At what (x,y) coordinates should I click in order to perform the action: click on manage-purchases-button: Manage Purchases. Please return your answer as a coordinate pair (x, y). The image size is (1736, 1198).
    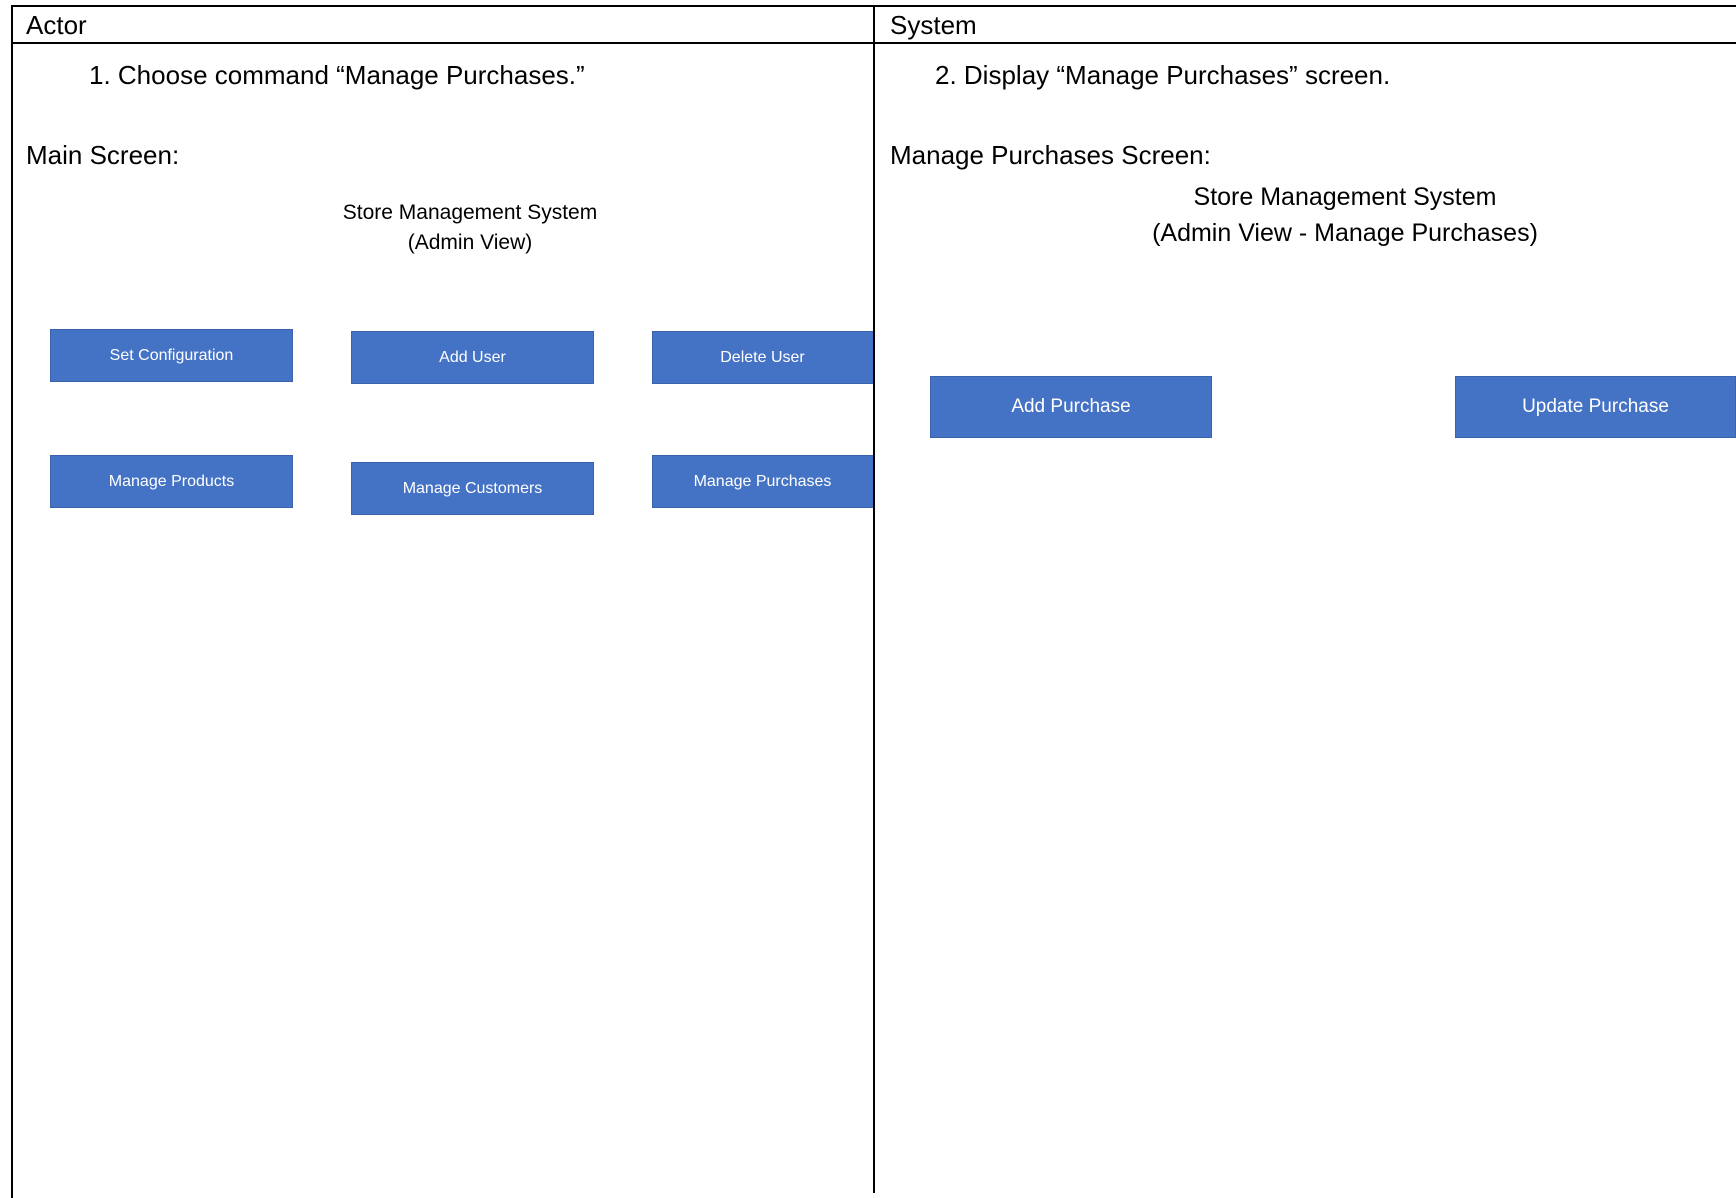
    Looking at the image, I should click on (762, 481).